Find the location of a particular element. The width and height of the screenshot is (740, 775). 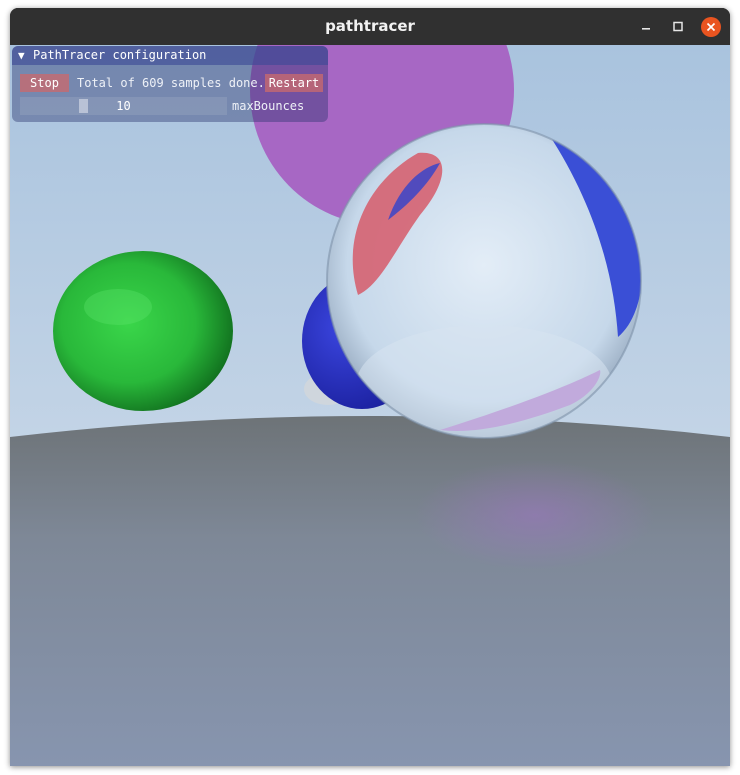

maximize-button is located at coordinates (678, 27).